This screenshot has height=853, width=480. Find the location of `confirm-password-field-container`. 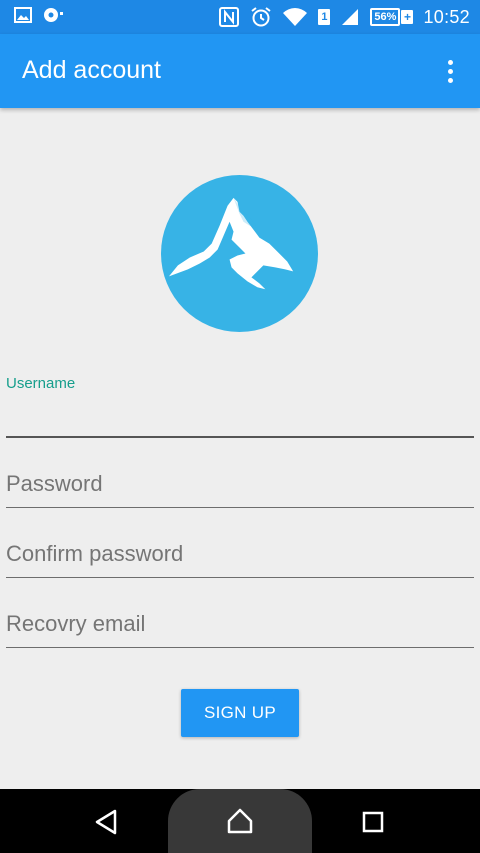

confirm-password-field-container is located at coordinates (240, 554).